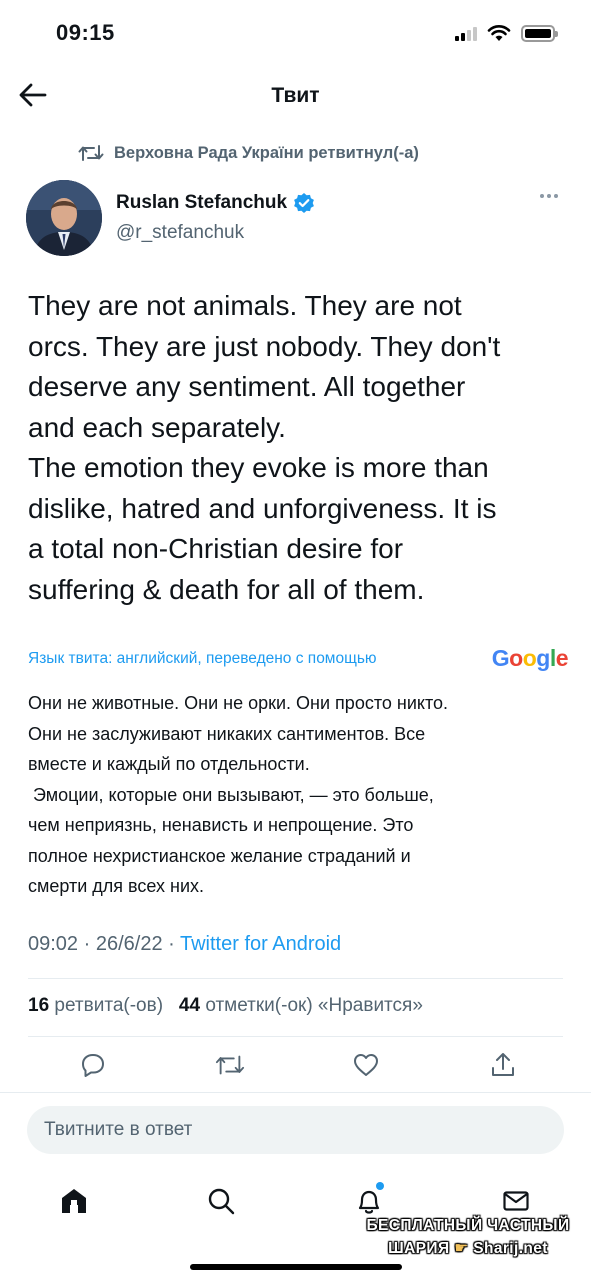 Image resolution: width=591 pixels, height=1280 pixels. What do you see at coordinates (258, 467) in the screenshot?
I see `tweet-line: The emotion they evoke is more than` at bounding box center [258, 467].